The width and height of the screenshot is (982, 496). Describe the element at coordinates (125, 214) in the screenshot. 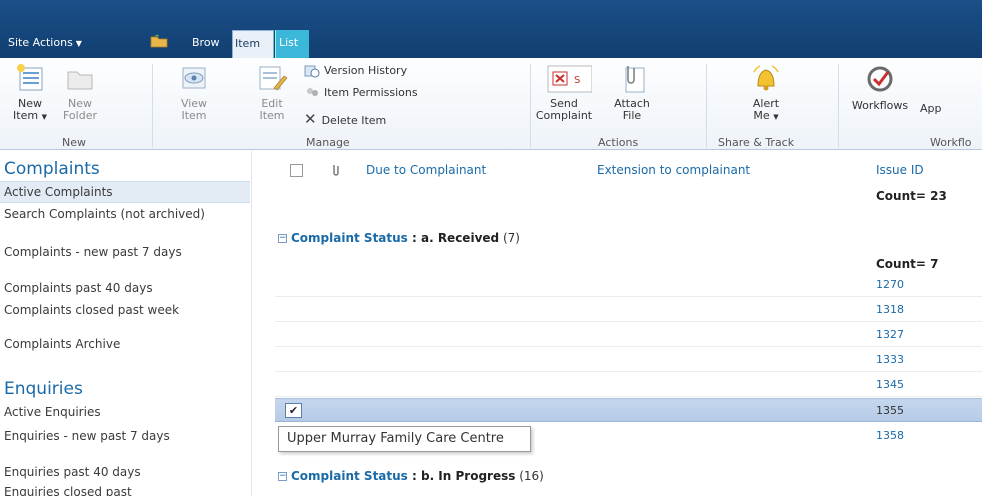

I see `nav-item-search-complaints: Search Complaints (not archived)` at that location.